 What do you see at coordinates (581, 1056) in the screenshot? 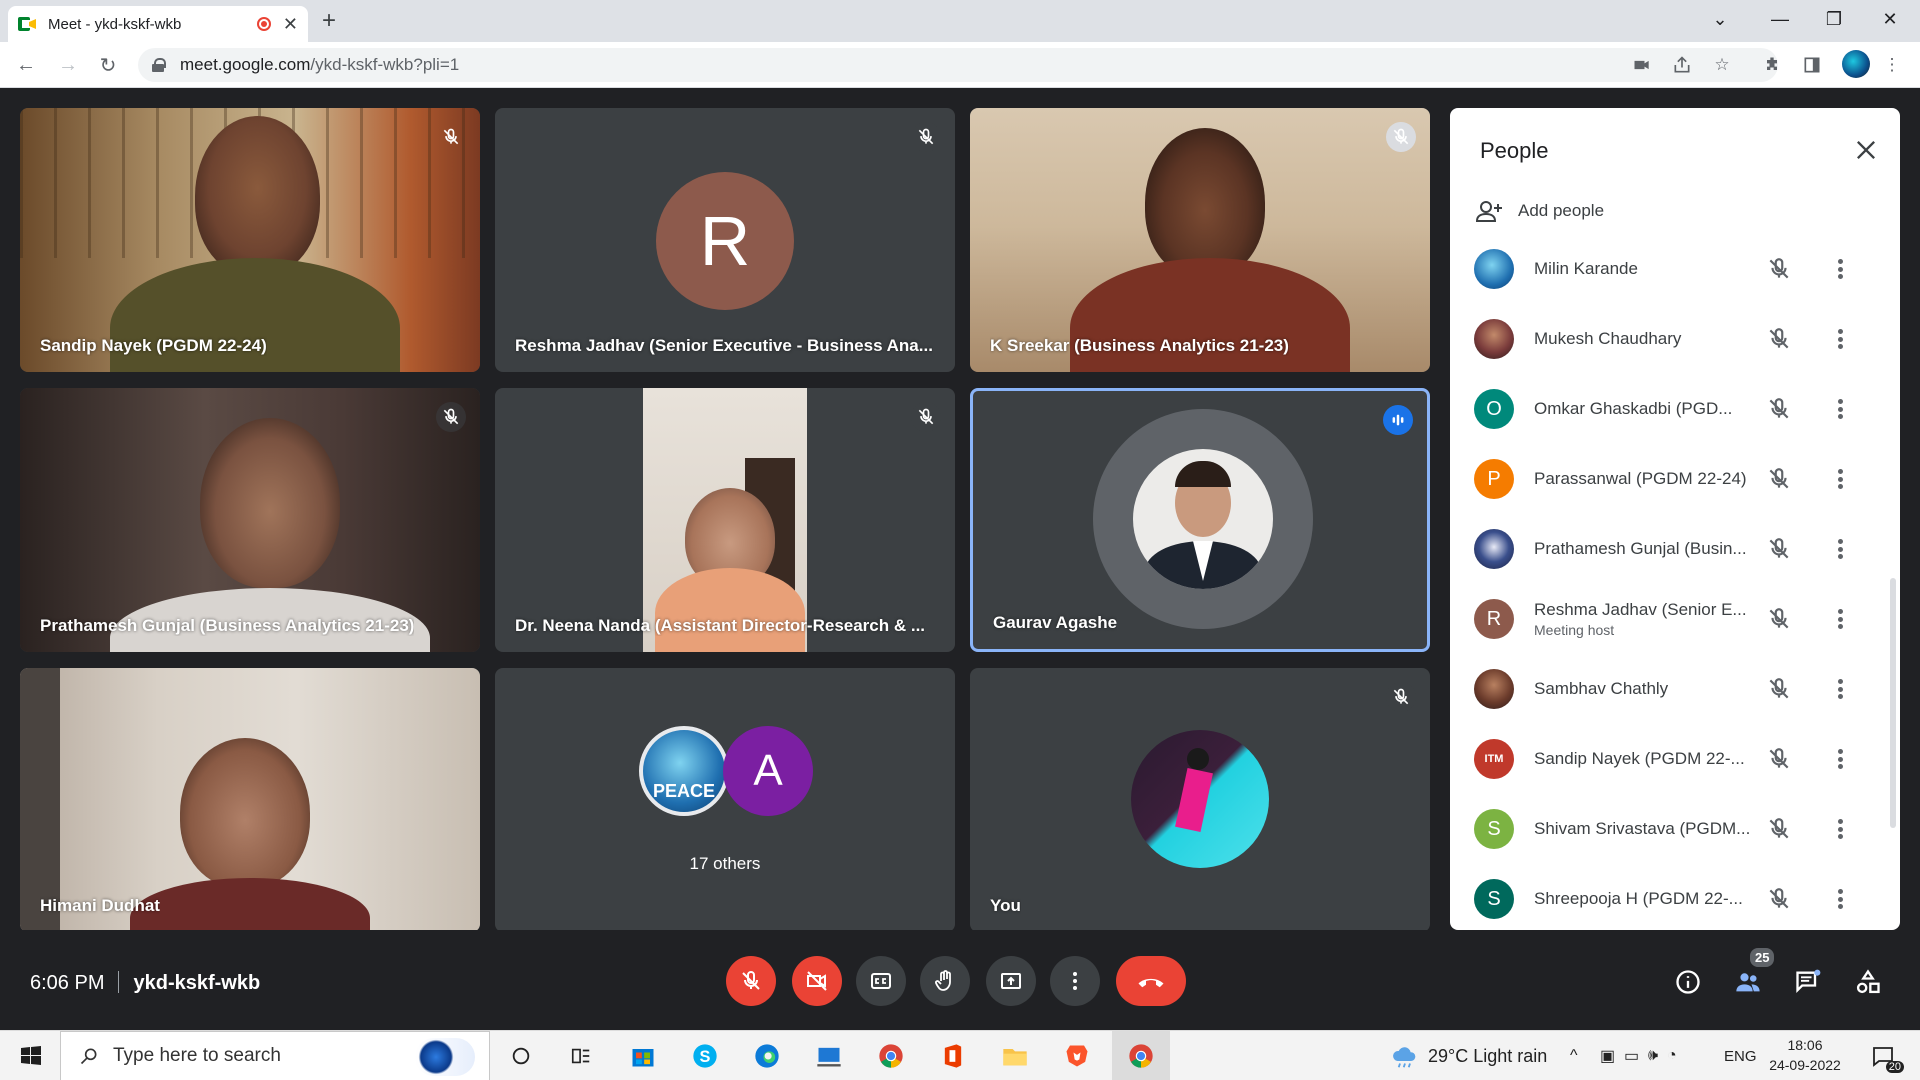
I see `task-view-icon` at bounding box center [581, 1056].